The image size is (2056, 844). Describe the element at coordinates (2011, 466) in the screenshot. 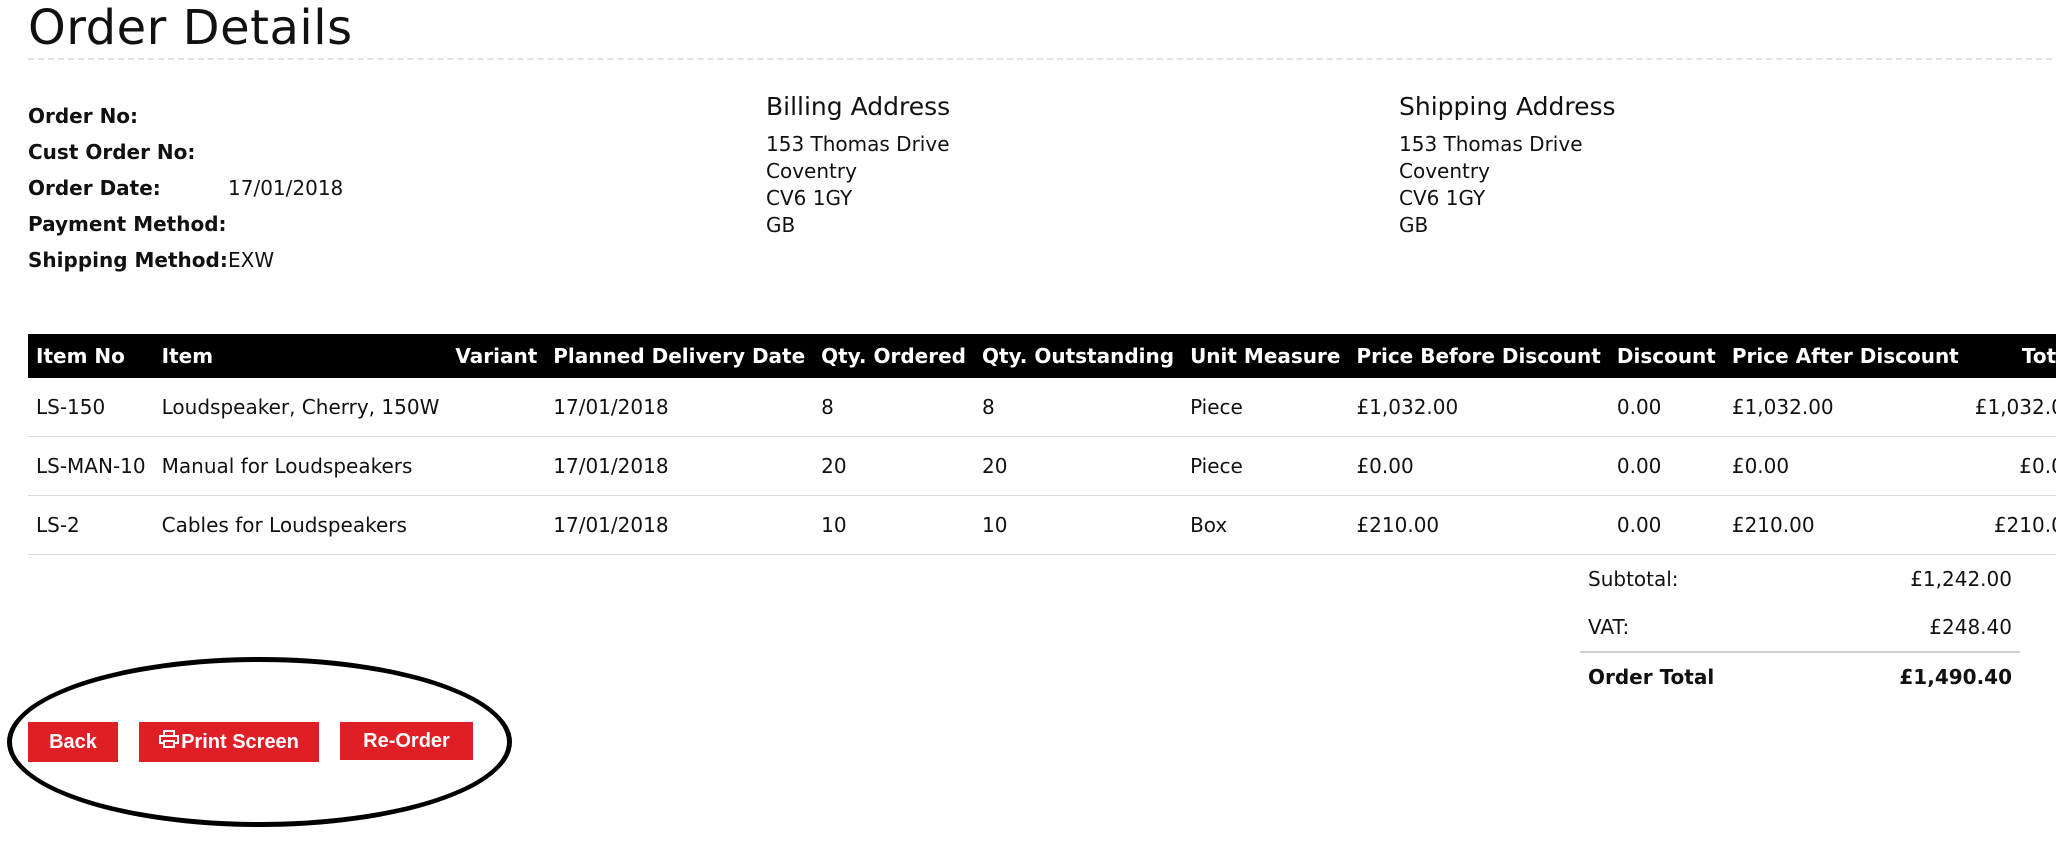

I see `cell-total: £0.00` at that location.